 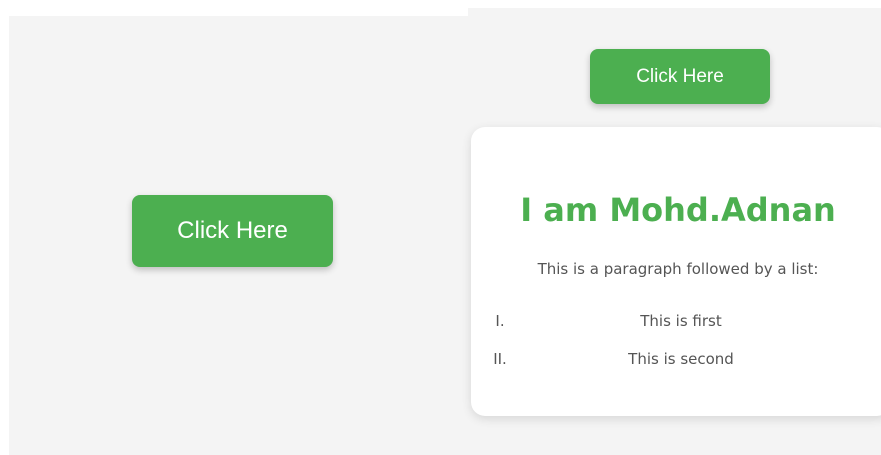 I want to click on list-item: II. This is second, so click(x=676, y=359).